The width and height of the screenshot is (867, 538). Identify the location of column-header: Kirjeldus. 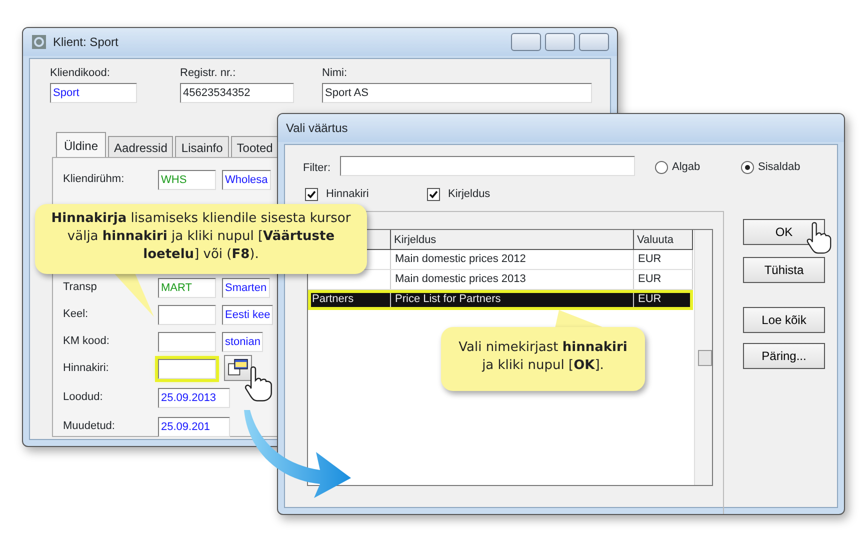
(512, 239).